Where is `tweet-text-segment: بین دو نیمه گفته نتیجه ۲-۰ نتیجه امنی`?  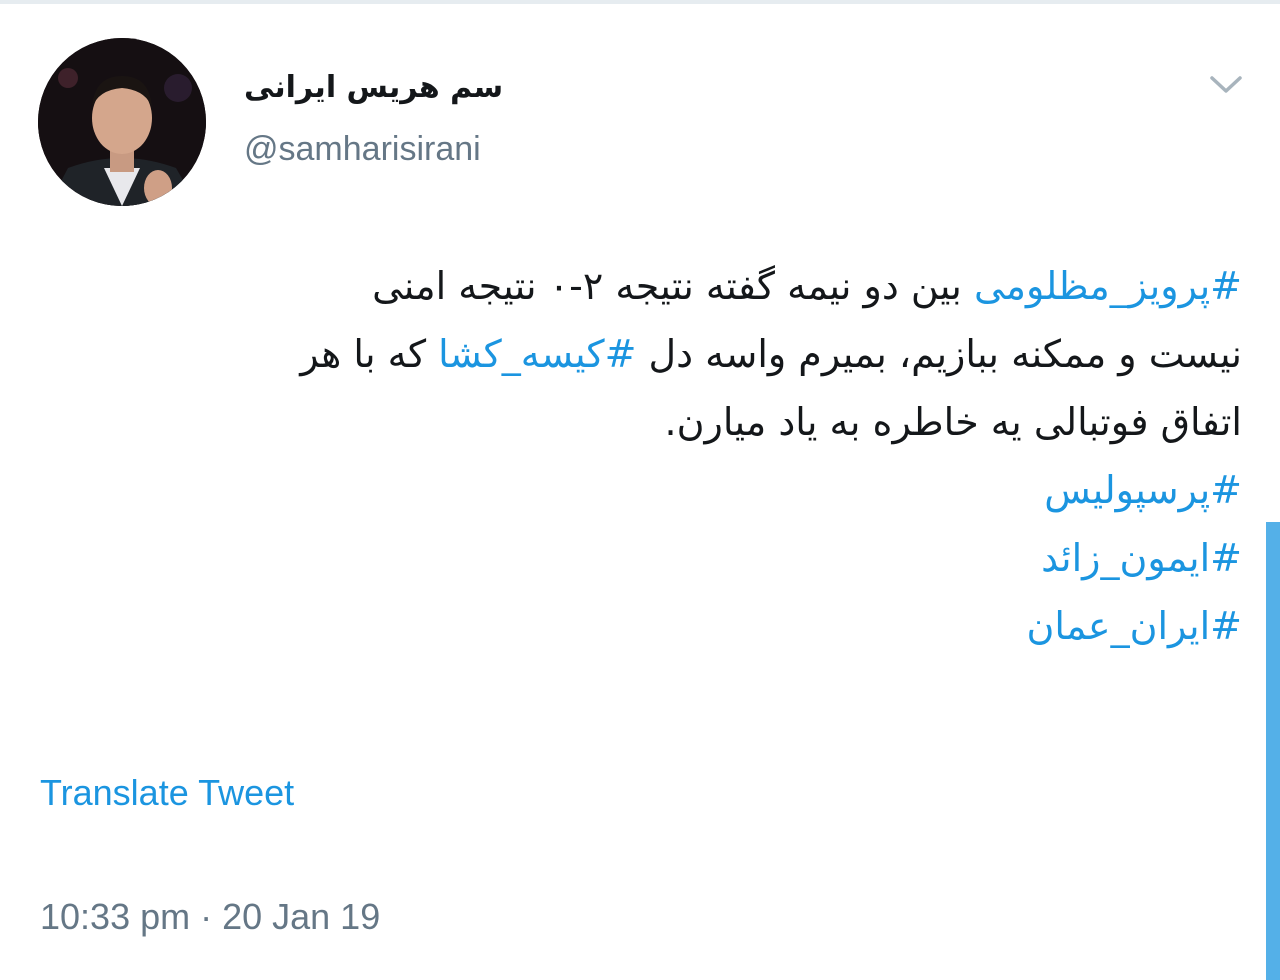
tweet-text-segment: بین دو نیمه گفته نتیجه ۲-۰ نتیجه امنی is located at coordinates (673, 286).